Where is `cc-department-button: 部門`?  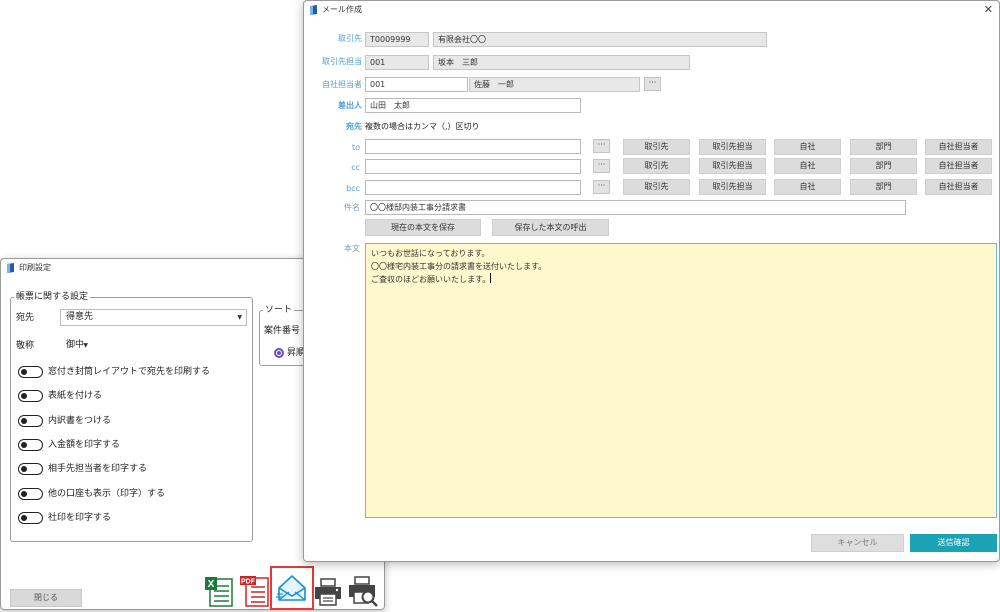 cc-department-button: 部門 is located at coordinates (883, 166).